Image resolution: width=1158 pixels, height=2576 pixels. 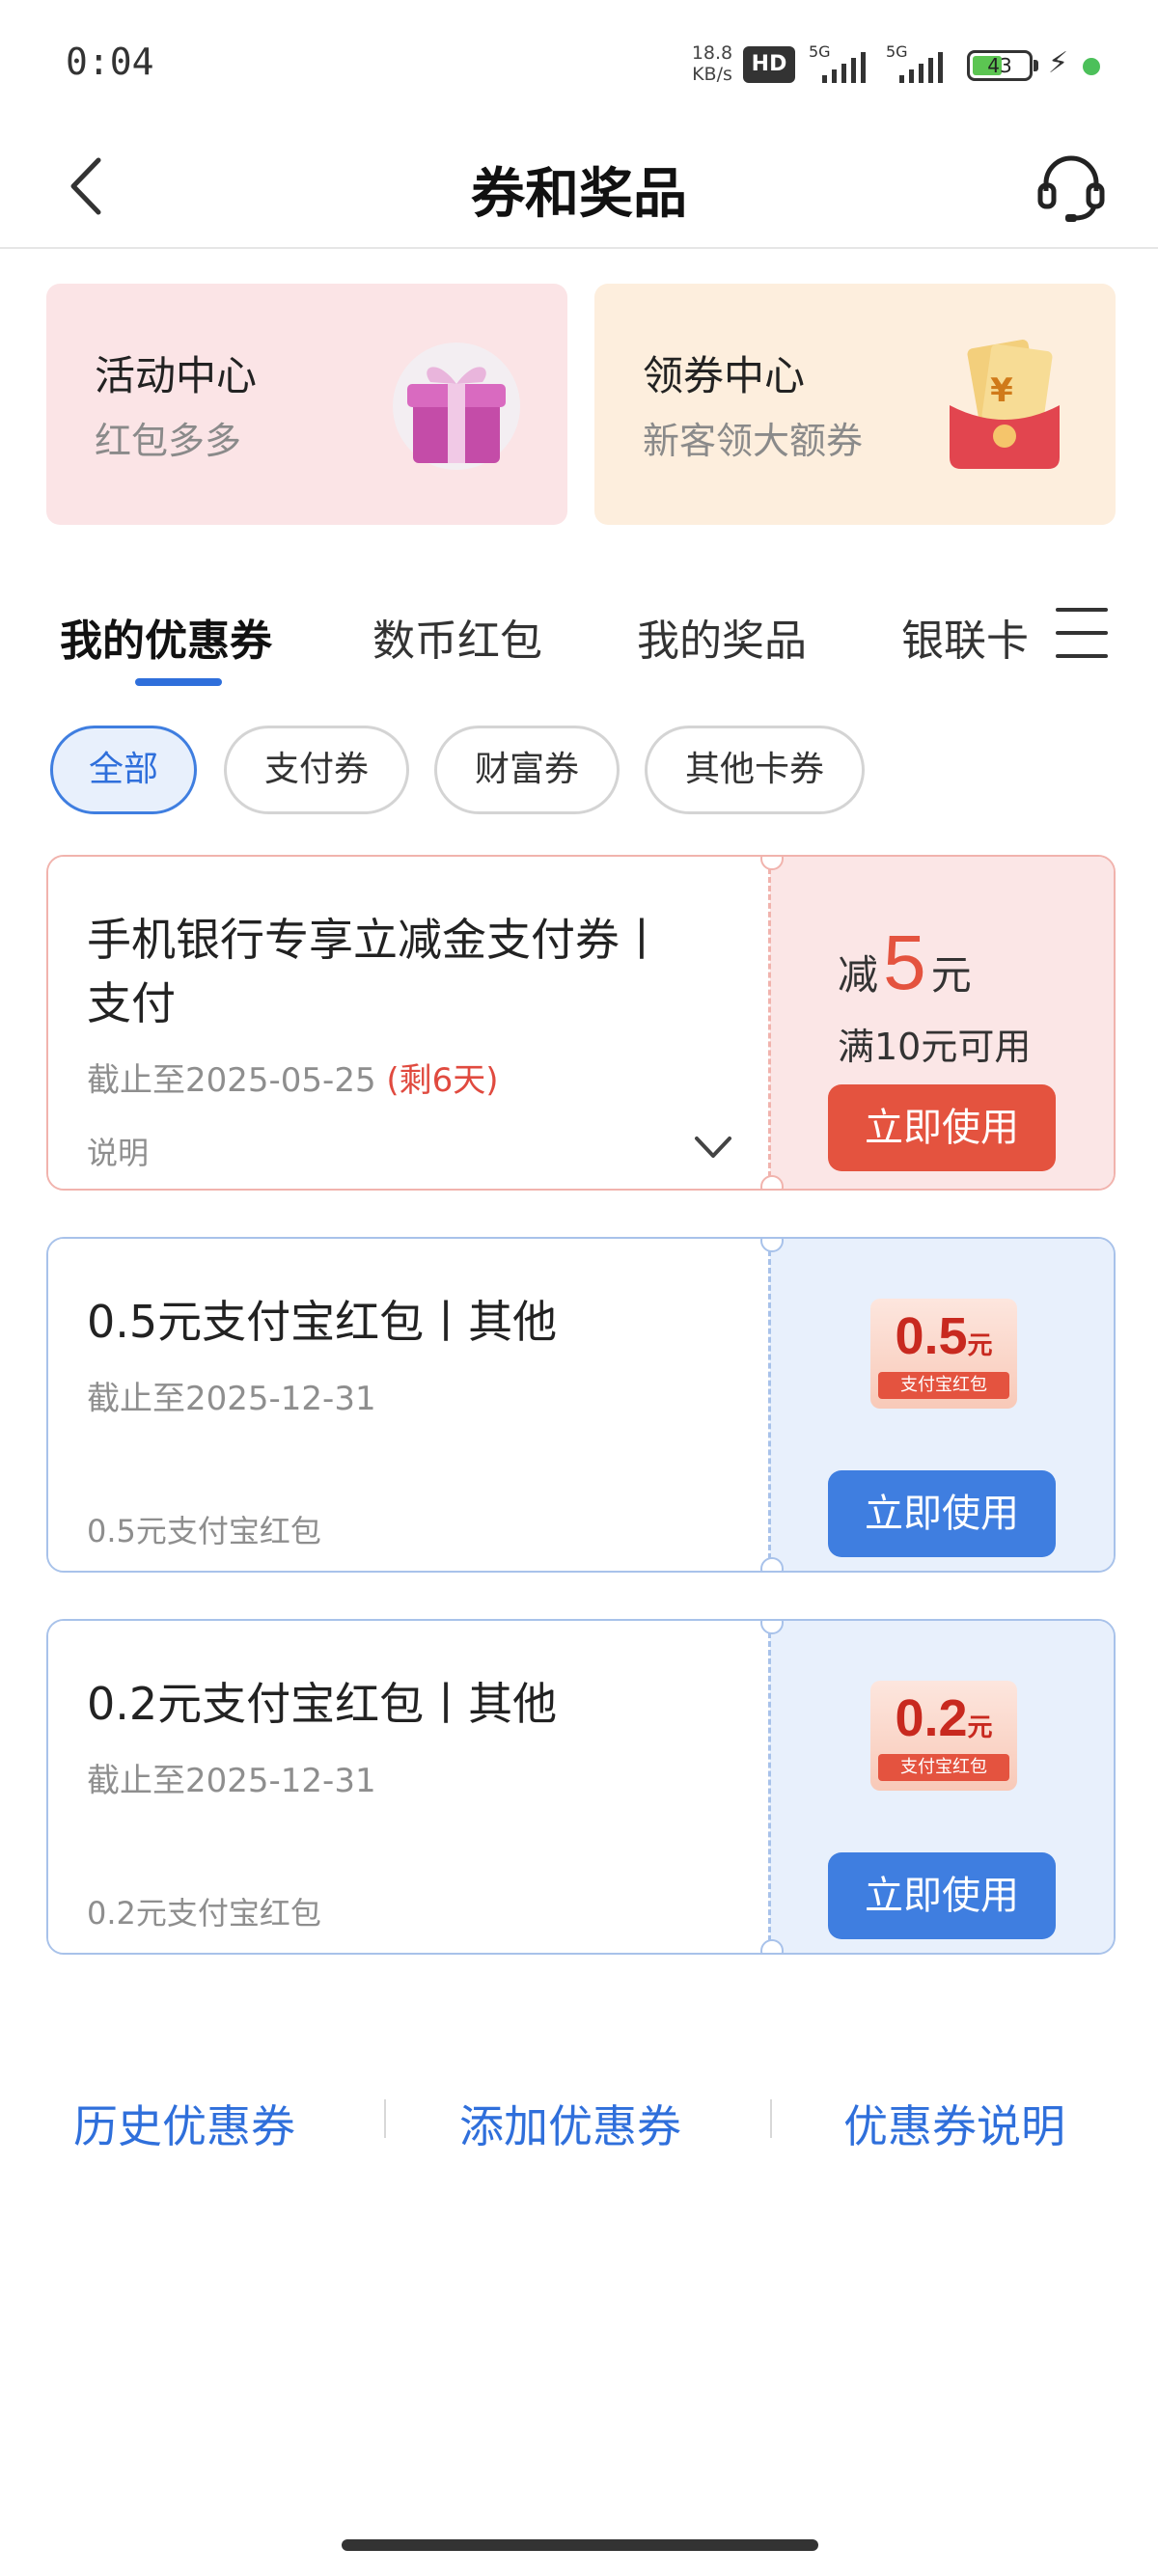 What do you see at coordinates (527, 770) in the screenshot?
I see `filter-chip-wealth: 财富券` at bounding box center [527, 770].